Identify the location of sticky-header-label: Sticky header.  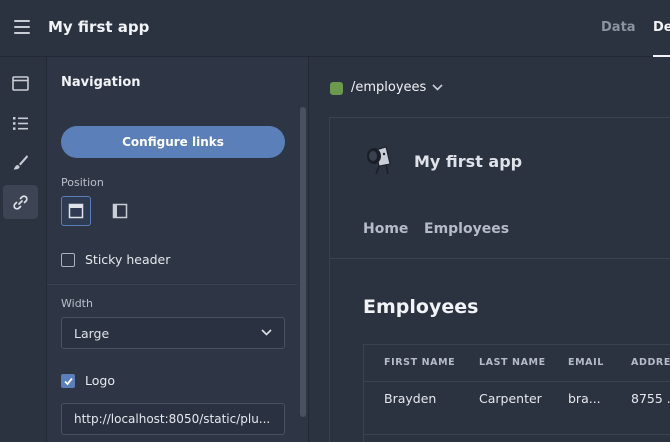
(128, 259).